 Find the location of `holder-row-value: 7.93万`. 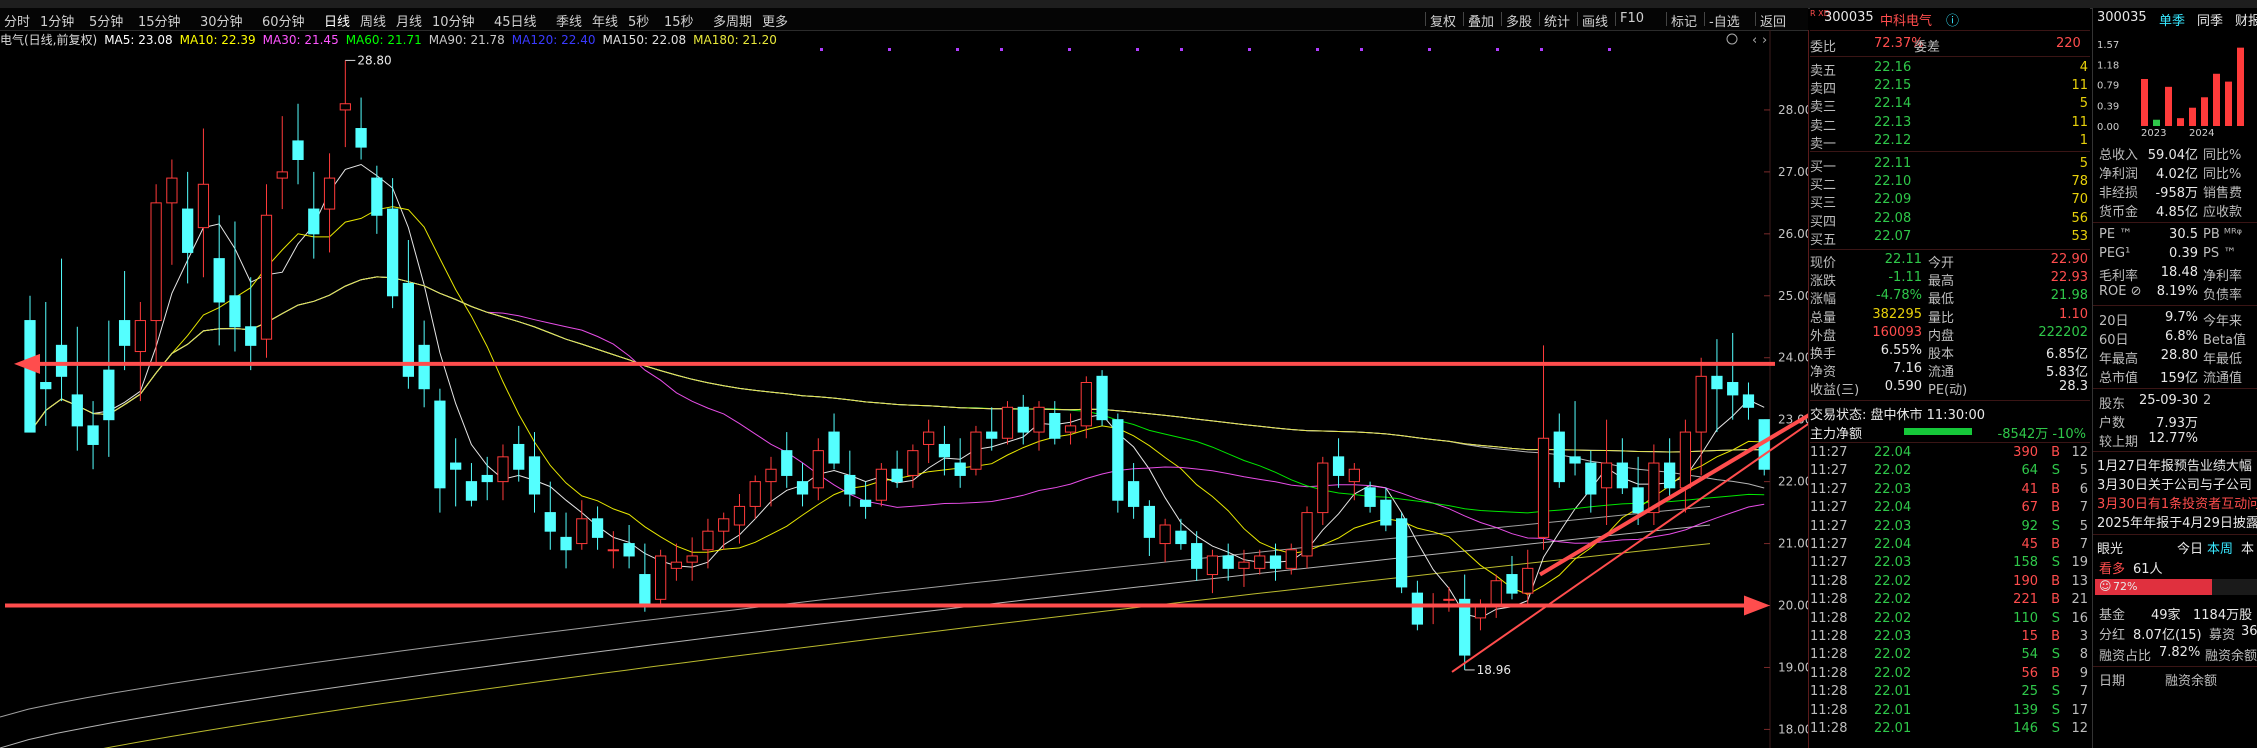

holder-row-value: 7.93万 is located at coordinates (2177, 423).